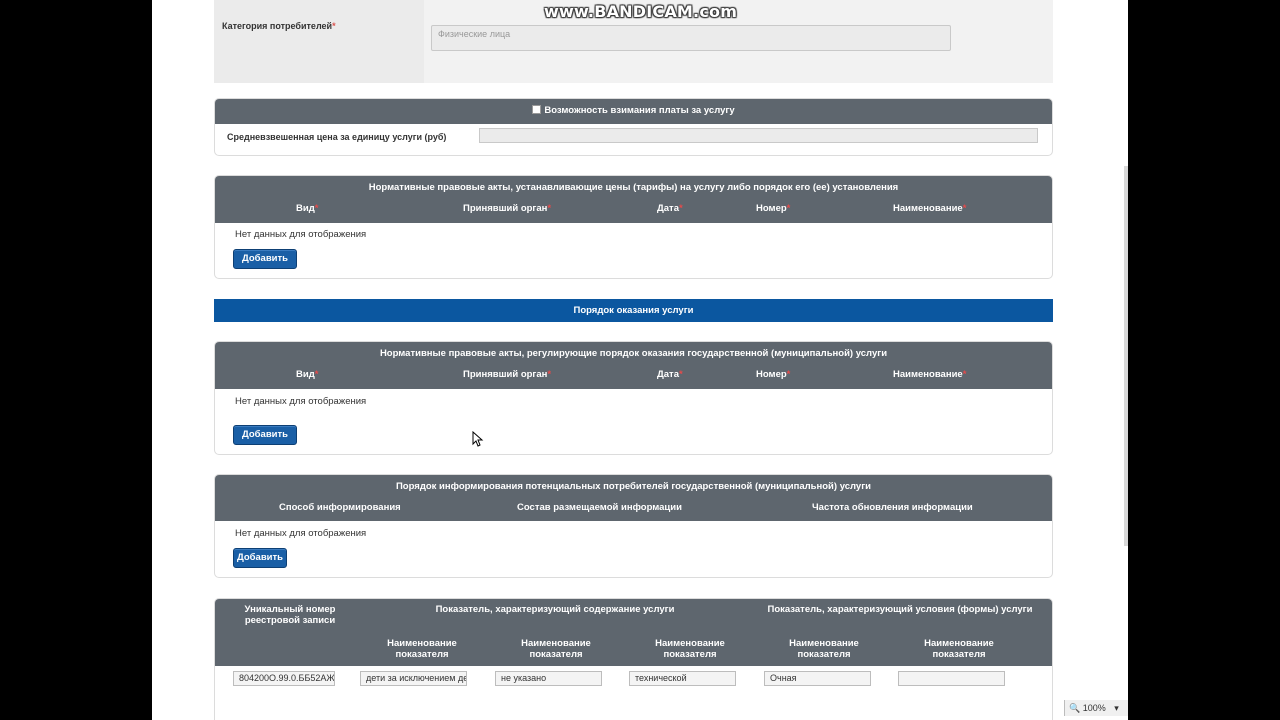  What do you see at coordinates (633, 310) in the screenshot?
I see `service-order-section-title: Порядок оказания услуги` at bounding box center [633, 310].